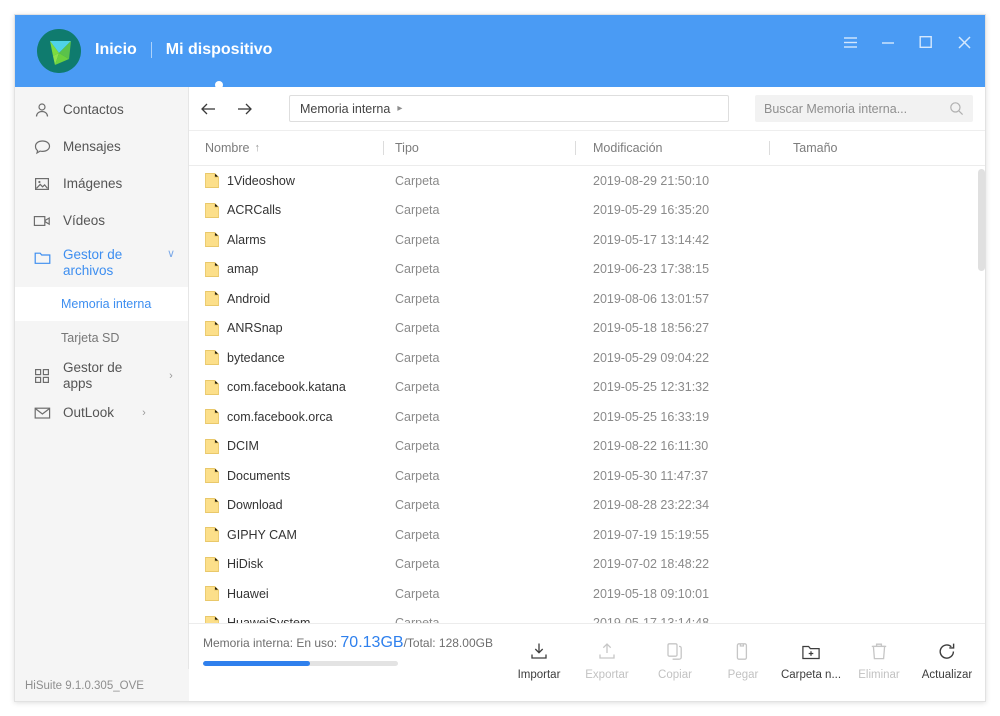  What do you see at coordinates (42, 376) in the screenshot?
I see `apps-icon` at bounding box center [42, 376].